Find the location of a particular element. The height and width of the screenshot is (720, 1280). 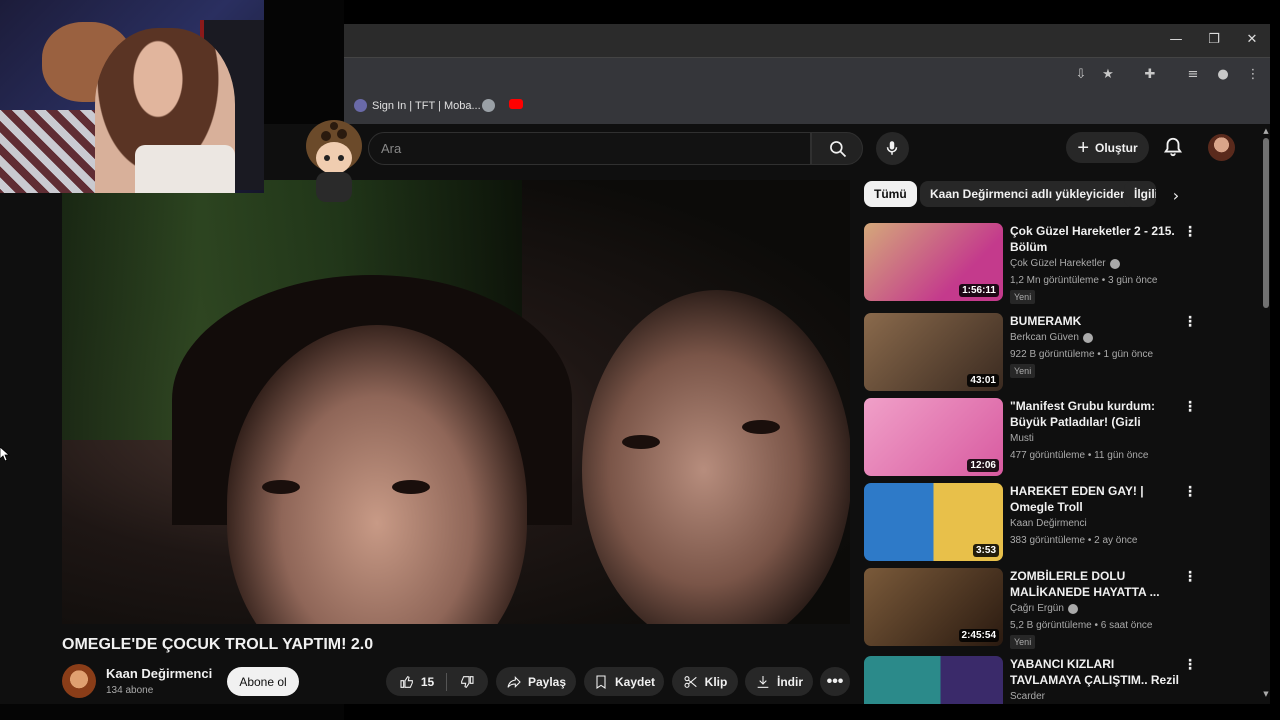

voice-search-button is located at coordinates (892, 148).